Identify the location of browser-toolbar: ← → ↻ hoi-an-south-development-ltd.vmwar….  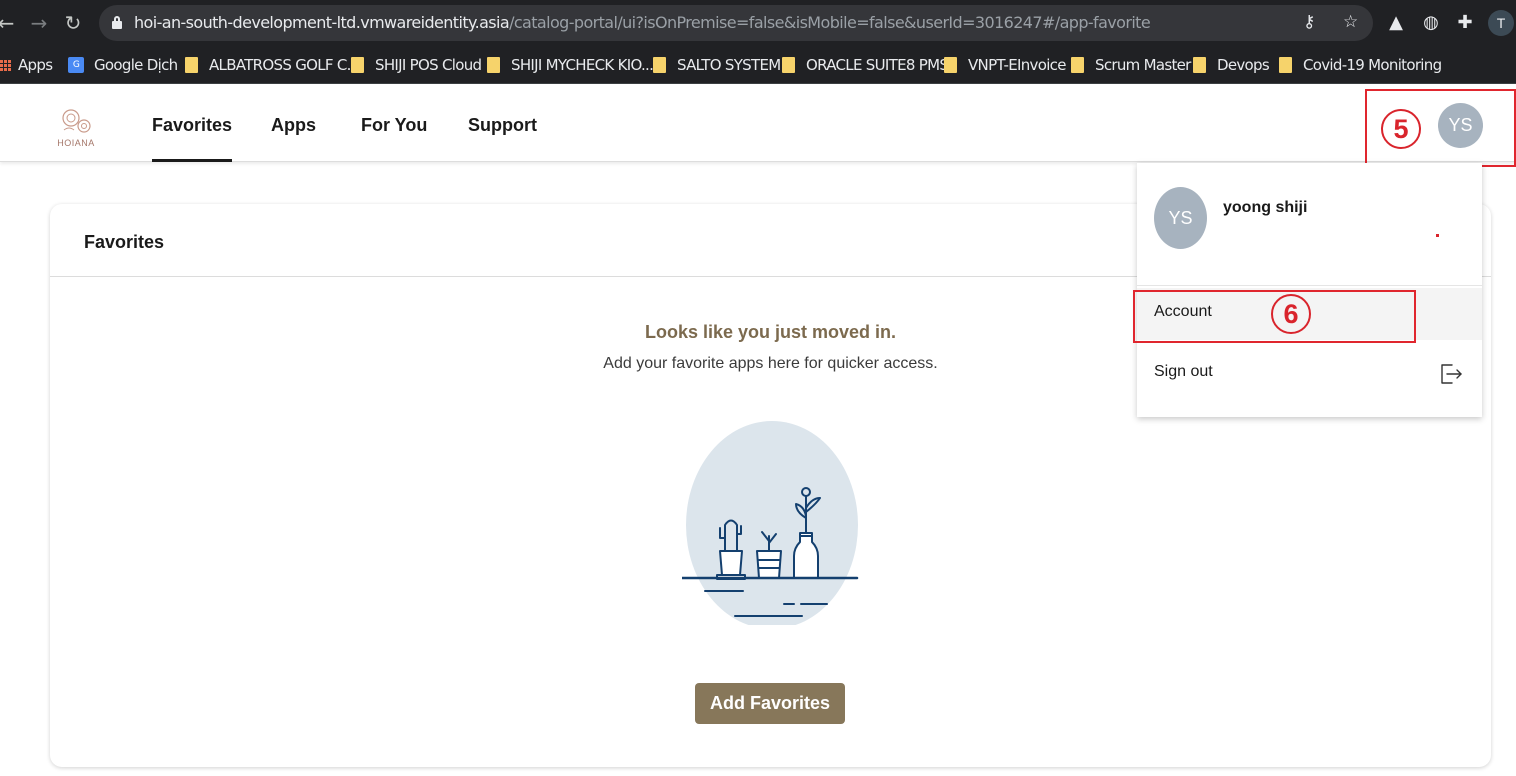
(758, 23).